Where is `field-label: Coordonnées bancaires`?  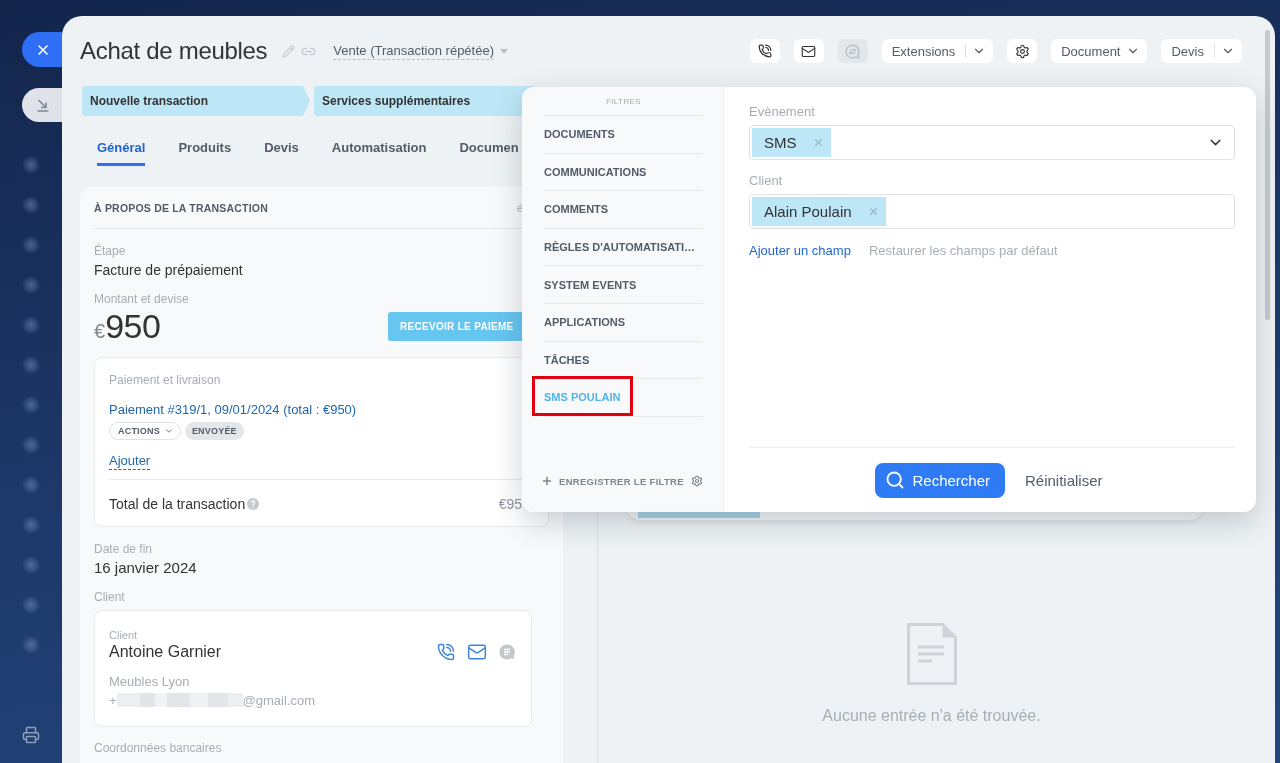 field-label: Coordonnées bancaires is located at coordinates (158, 748).